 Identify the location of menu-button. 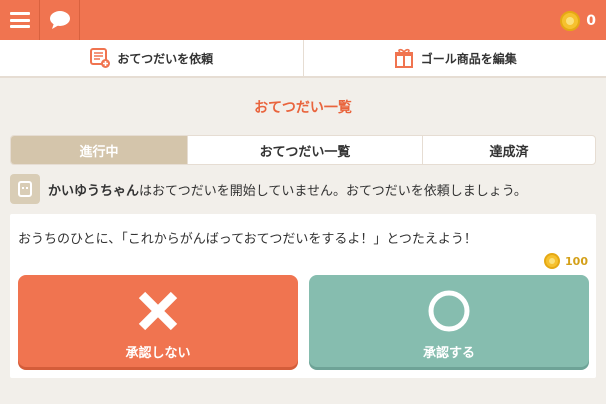
(20, 20).